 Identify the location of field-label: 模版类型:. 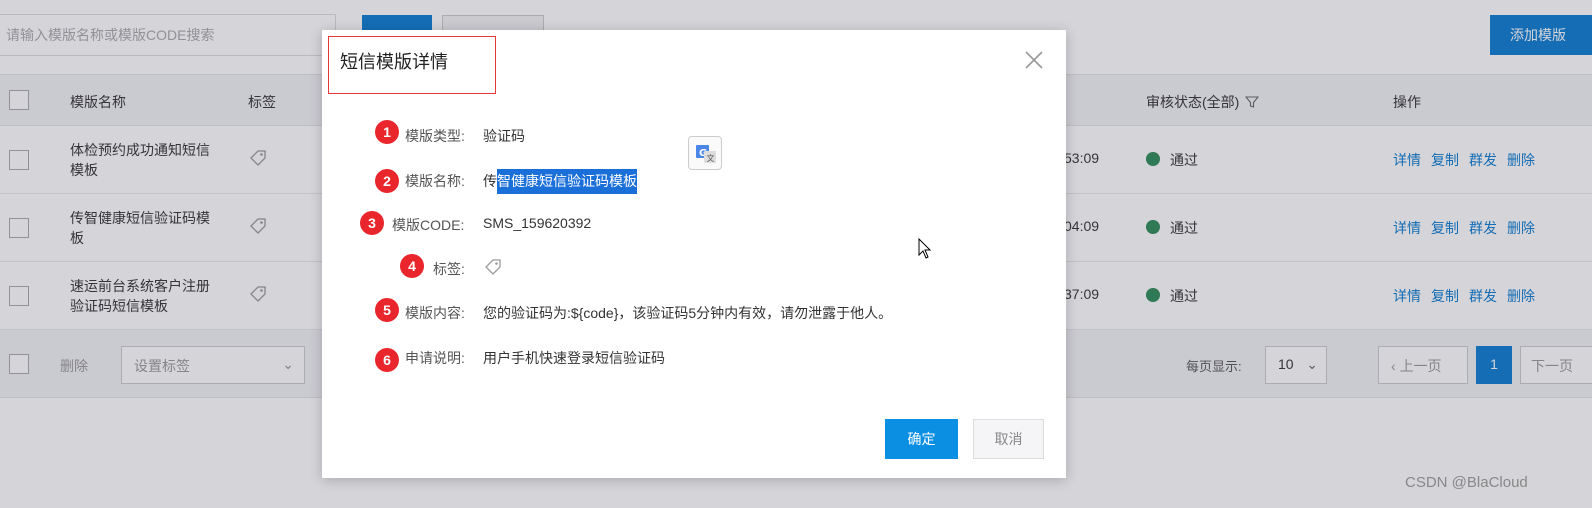
(435, 136).